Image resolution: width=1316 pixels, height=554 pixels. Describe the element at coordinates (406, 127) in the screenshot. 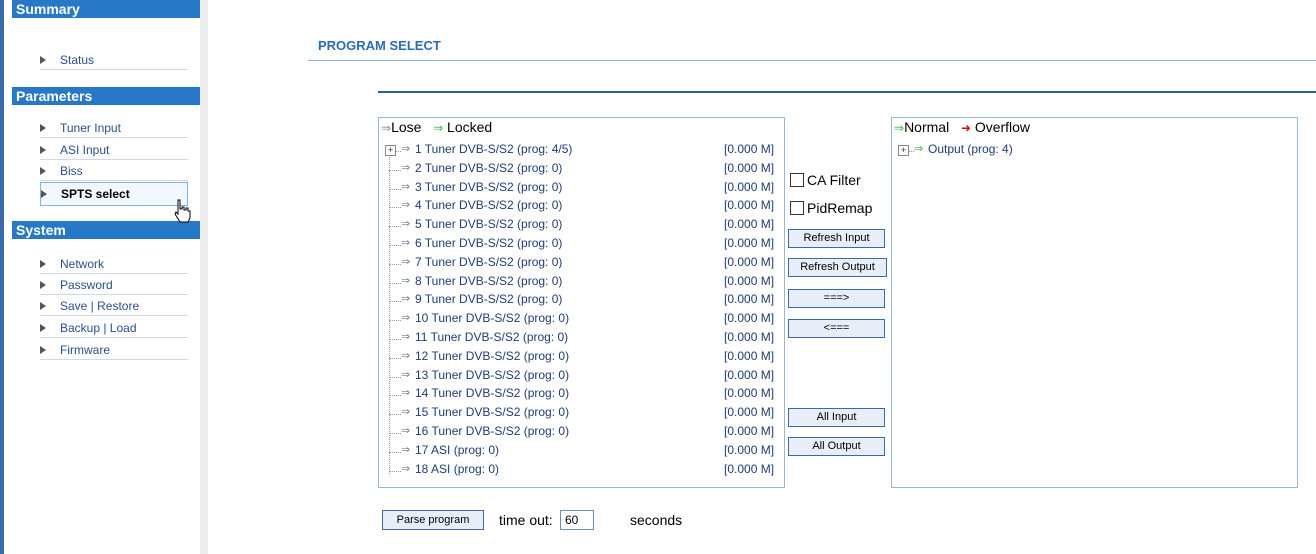

I see `legend-lose-label: Lose` at that location.